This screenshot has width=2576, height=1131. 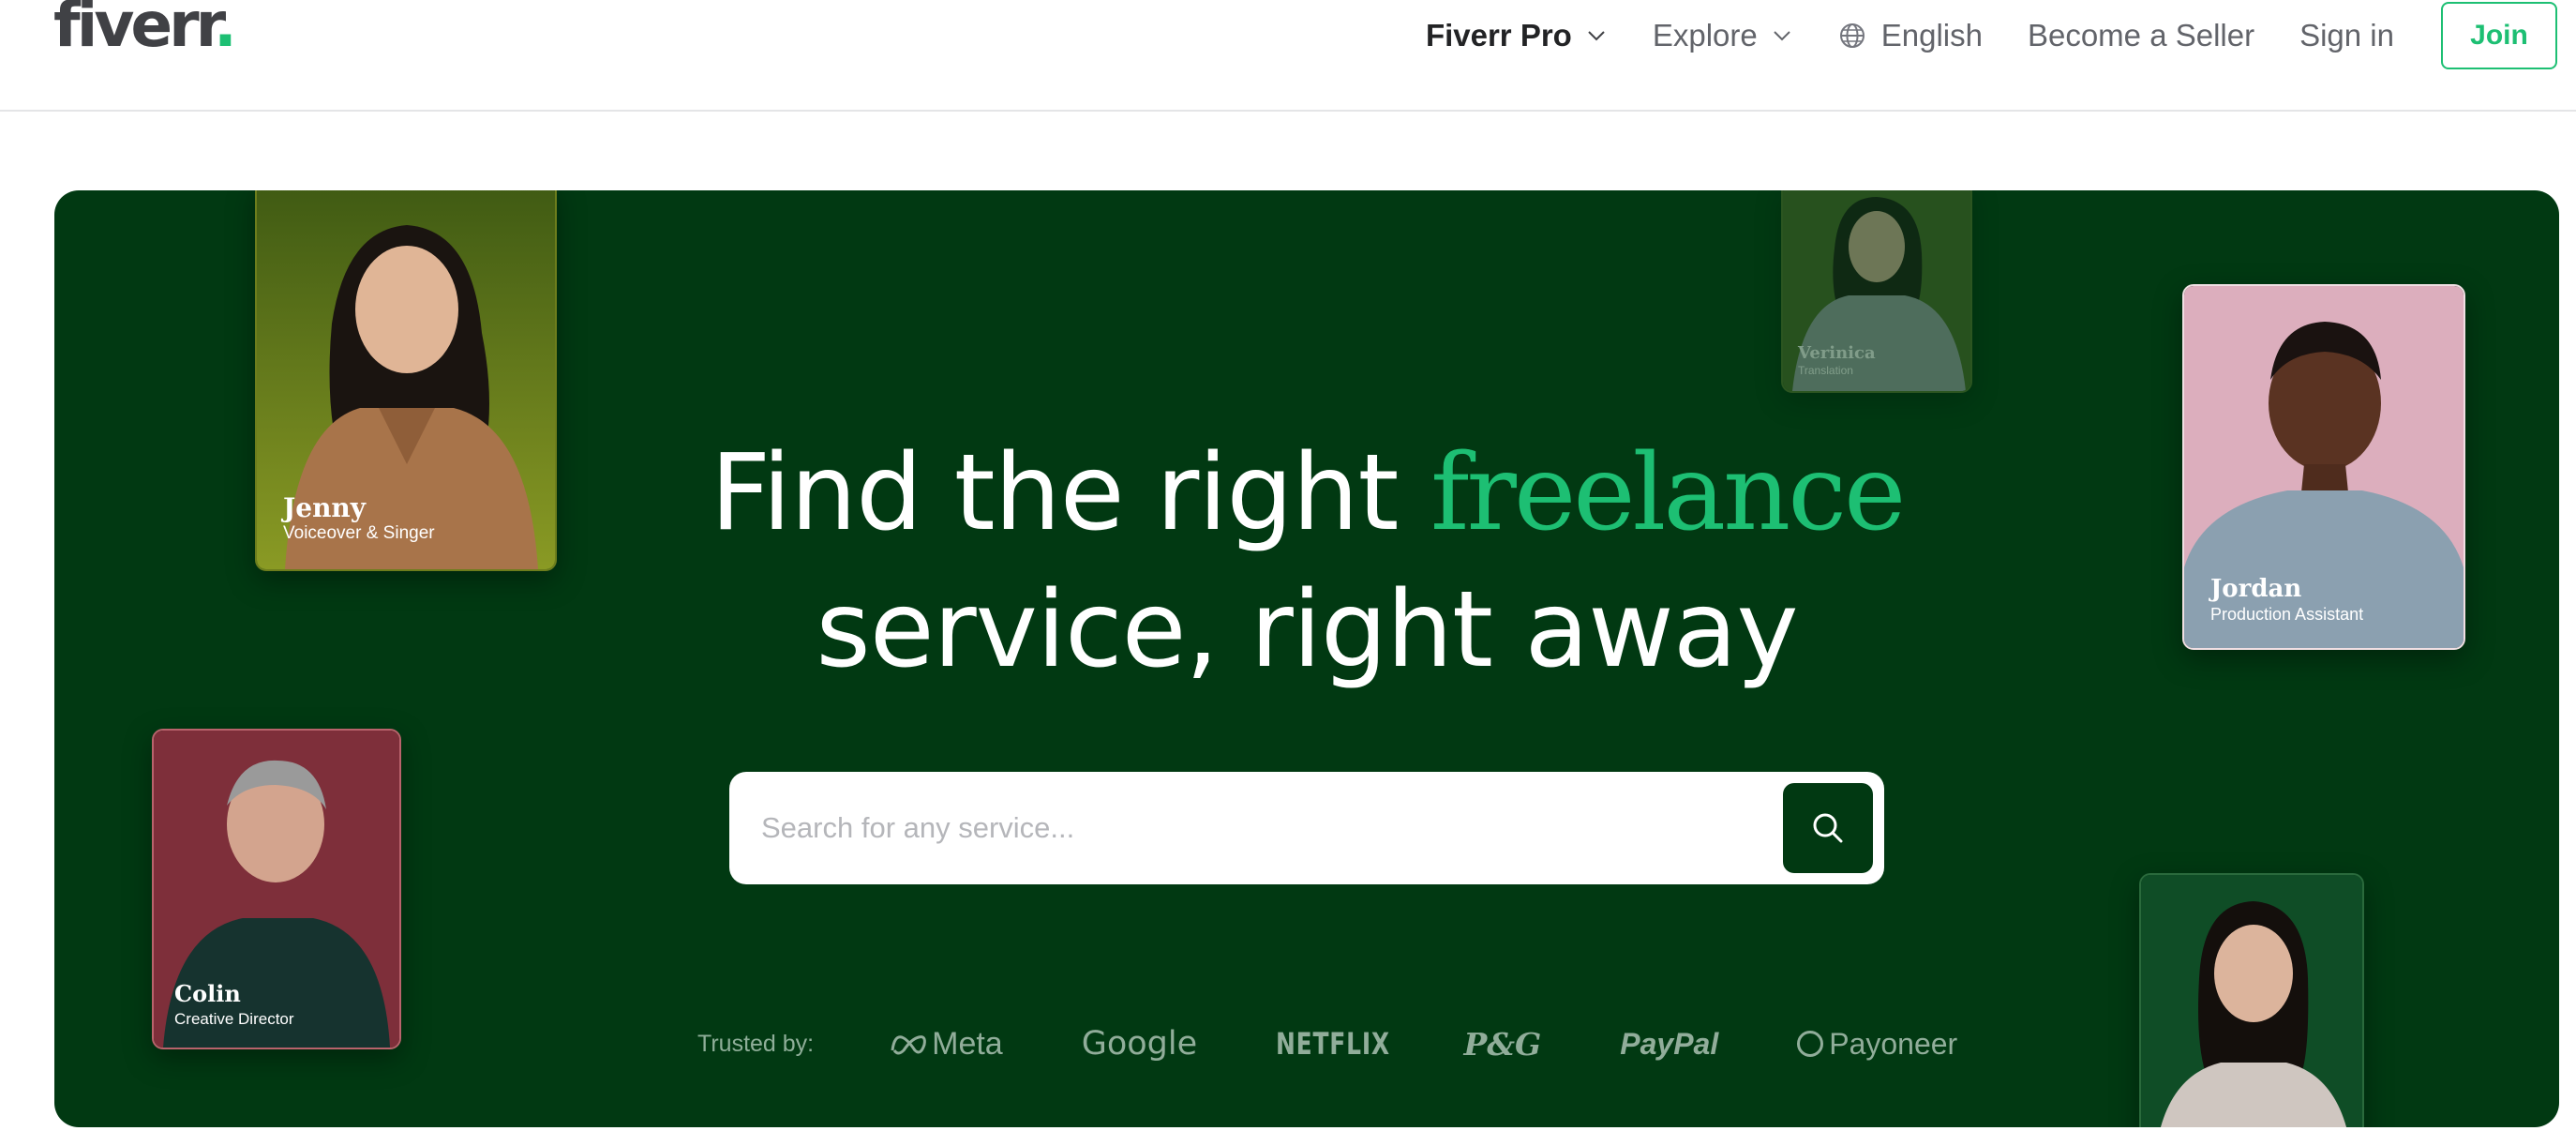 I want to click on freelancer-card-verinica: Verinica Translation, so click(x=1877, y=291).